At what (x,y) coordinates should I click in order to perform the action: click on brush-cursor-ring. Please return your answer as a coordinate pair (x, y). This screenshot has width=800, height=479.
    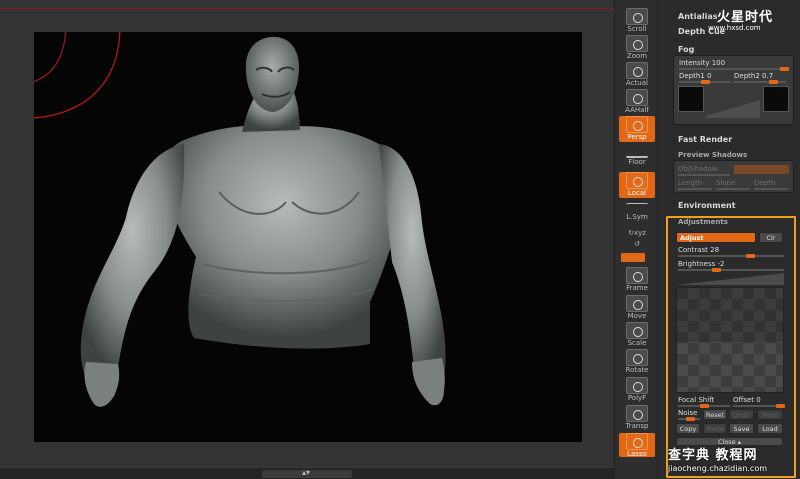
    Looking at the image, I should click on (77, 75).